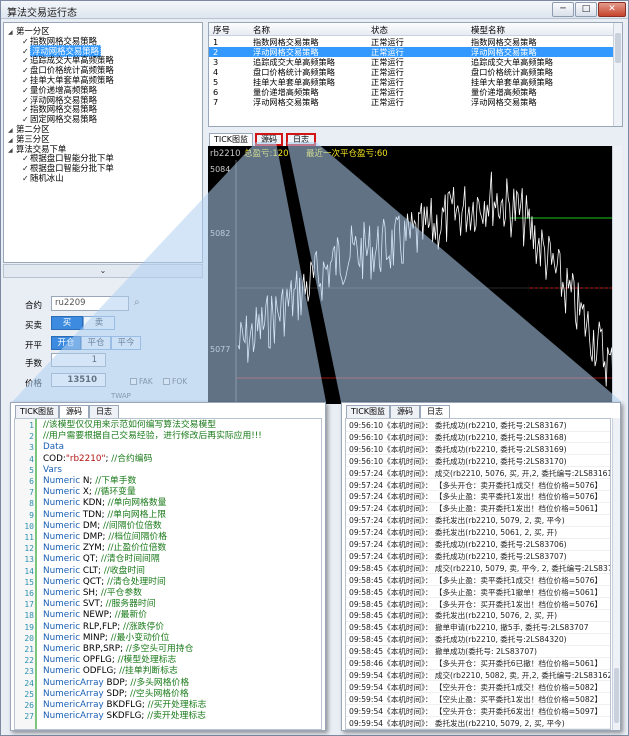 Image resolution: width=629 pixels, height=736 pixels. What do you see at coordinates (31, 459) in the screenshot?
I see `line-number: 4` at bounding box center [31, 459].